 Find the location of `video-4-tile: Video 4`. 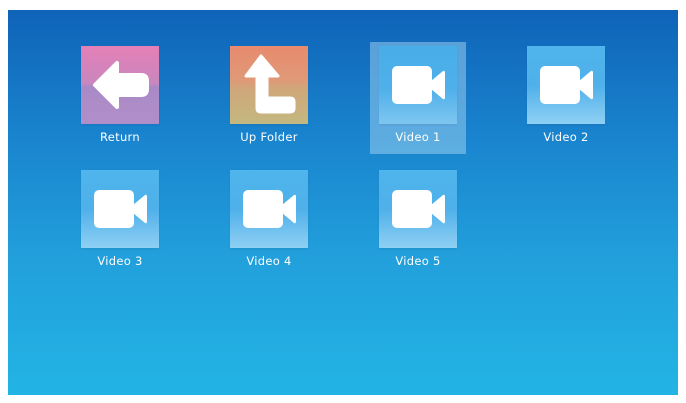

video-4-tile: Video 4 is located at coordinates (269, 222).